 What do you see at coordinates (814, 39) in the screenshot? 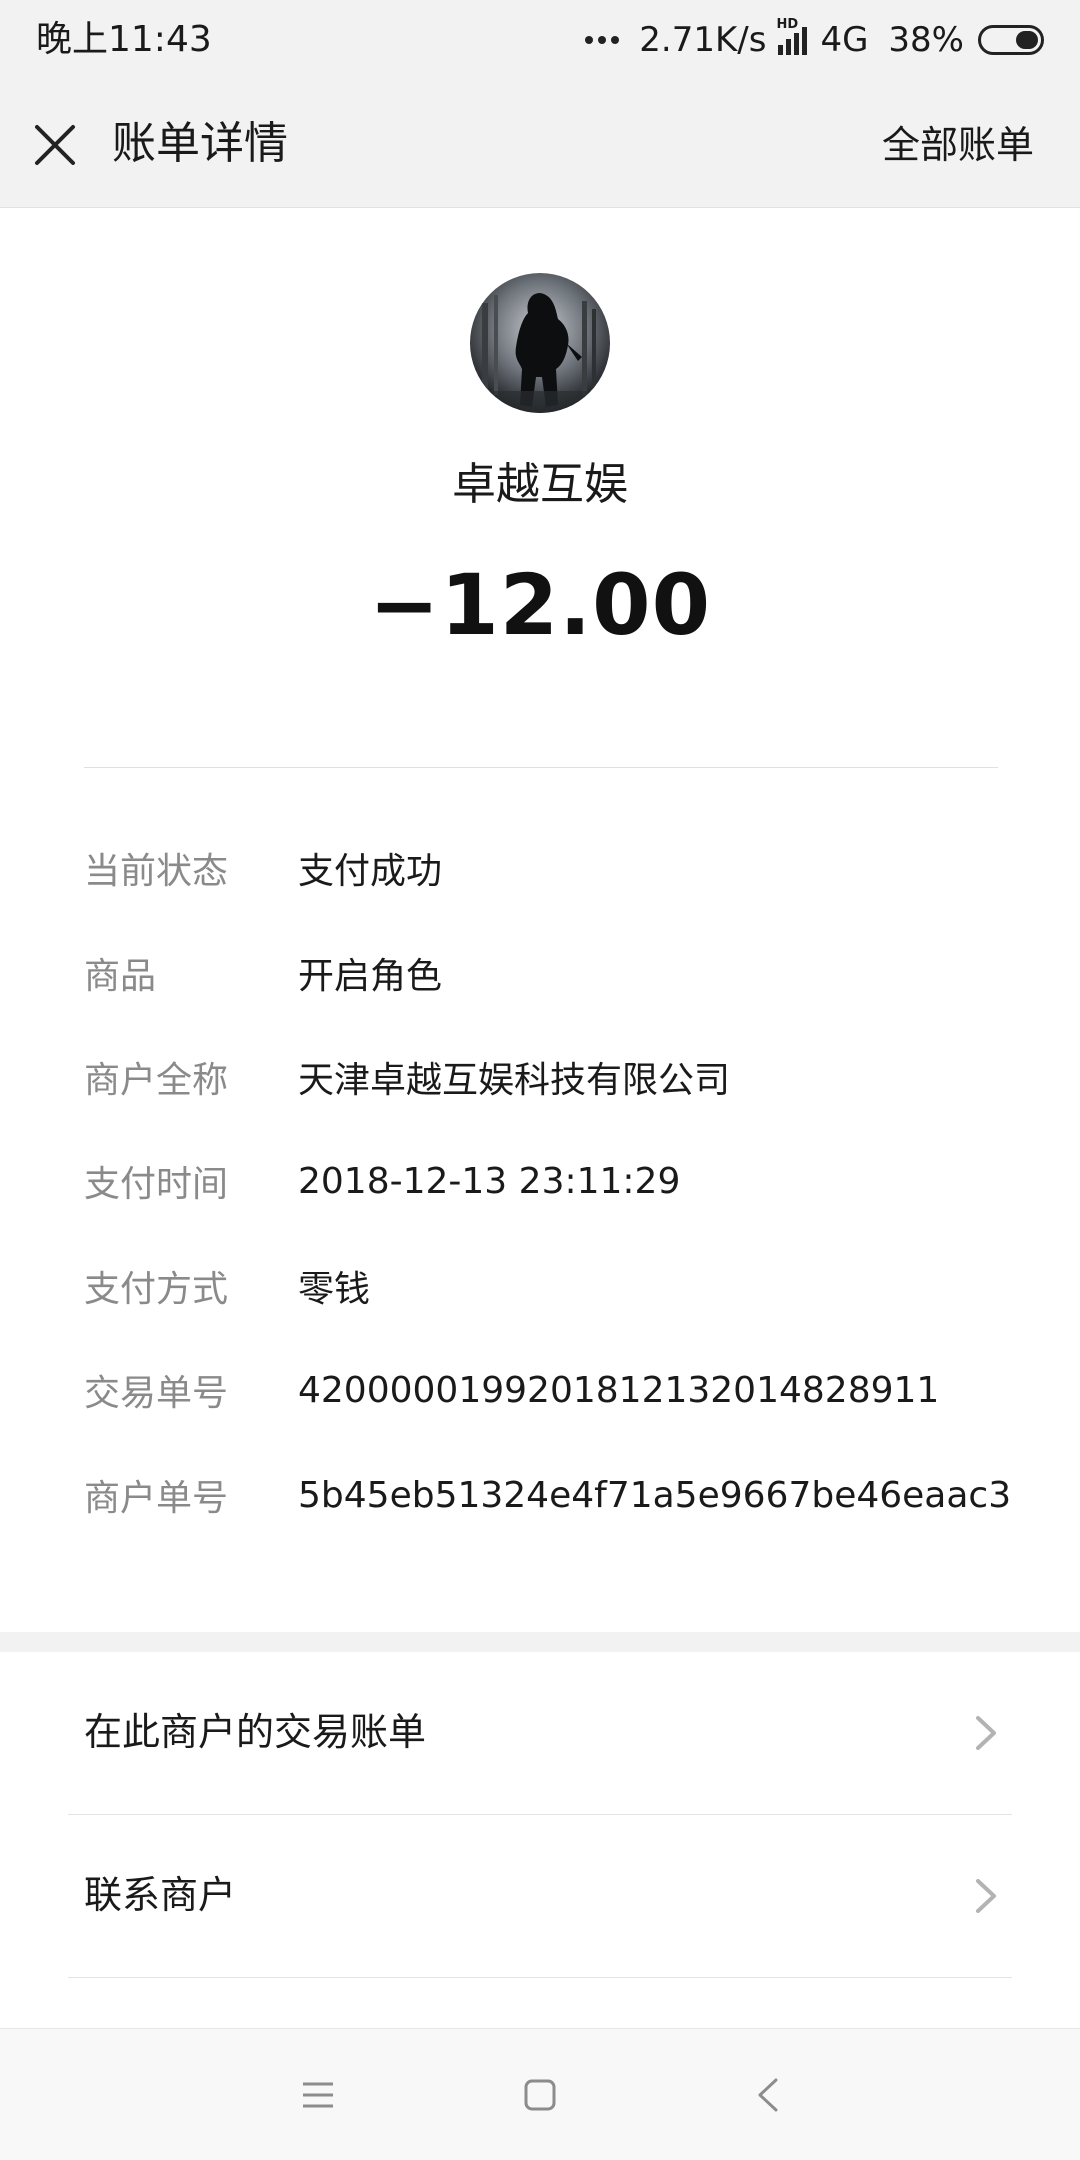
I see `status-indicators: 2.71K/s HD 4G 38%` at bounding box center [814, 39].